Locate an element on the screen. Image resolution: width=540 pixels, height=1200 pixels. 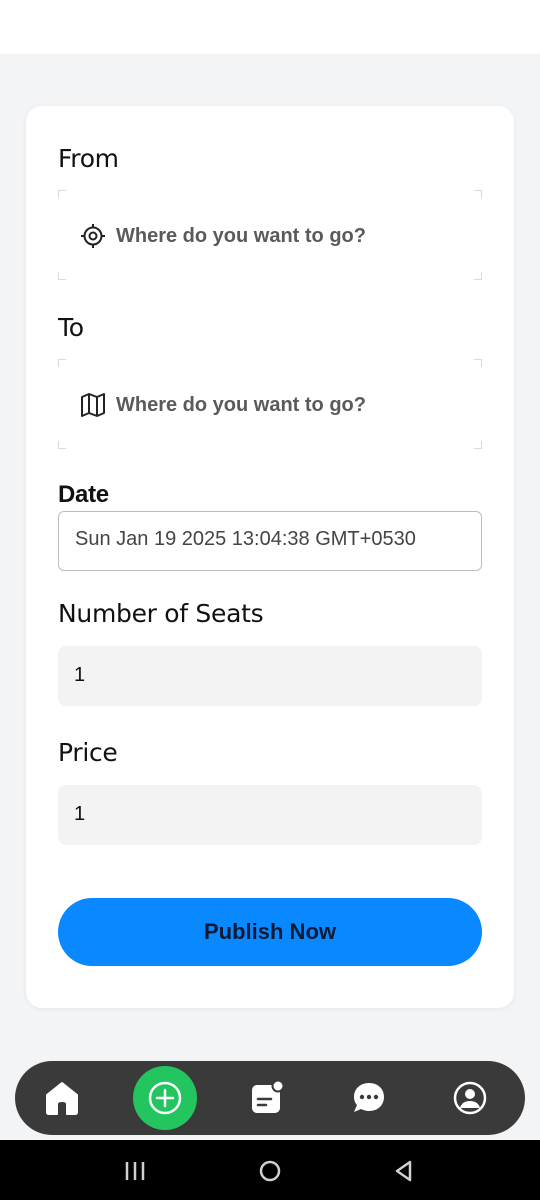
status-bar-area is located at coordinates (270, 27).